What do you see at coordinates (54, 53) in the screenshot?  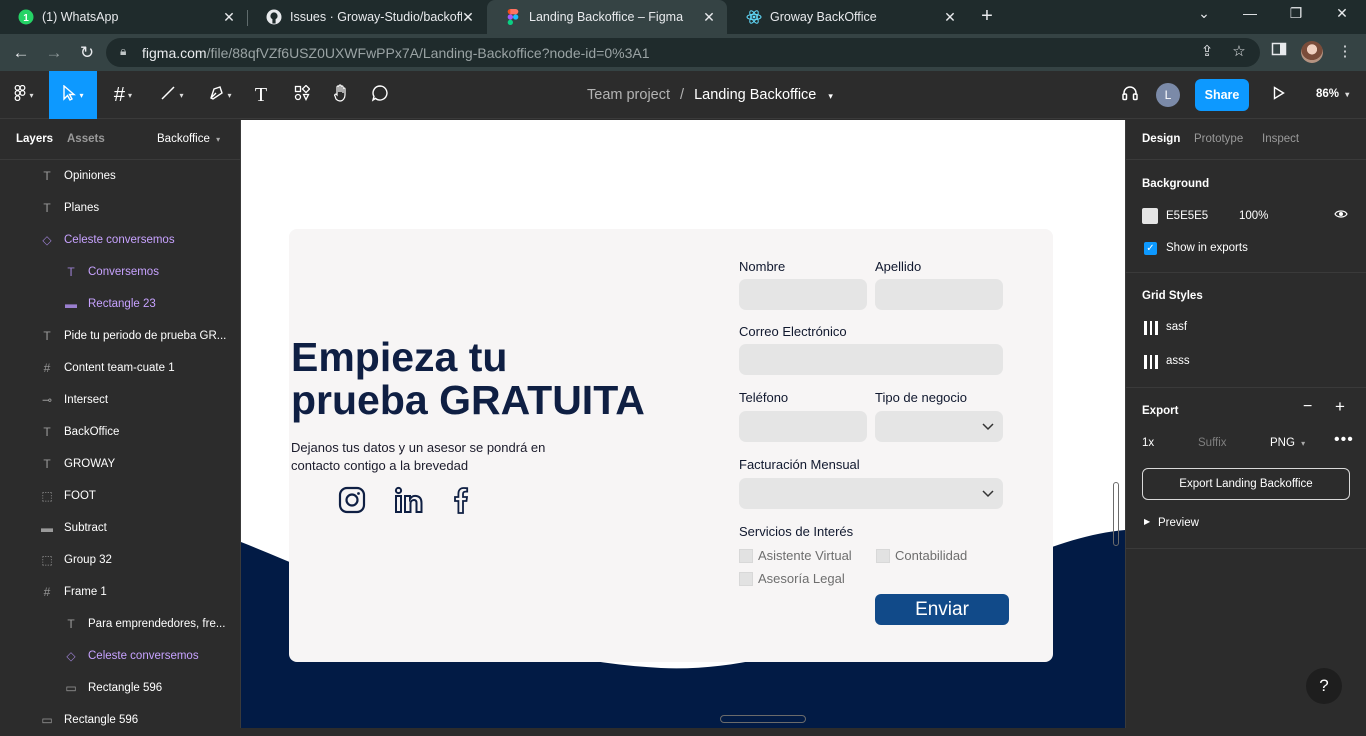 I see `forward-icon: →` at bounding box center [54, 53].